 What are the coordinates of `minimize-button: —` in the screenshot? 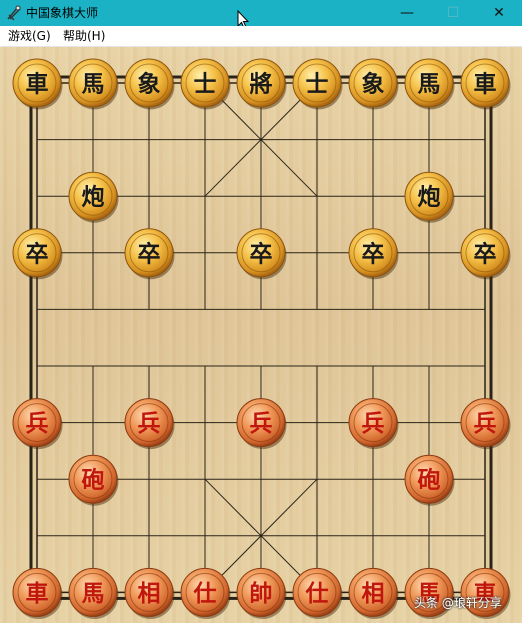 It's located at (407, 13).